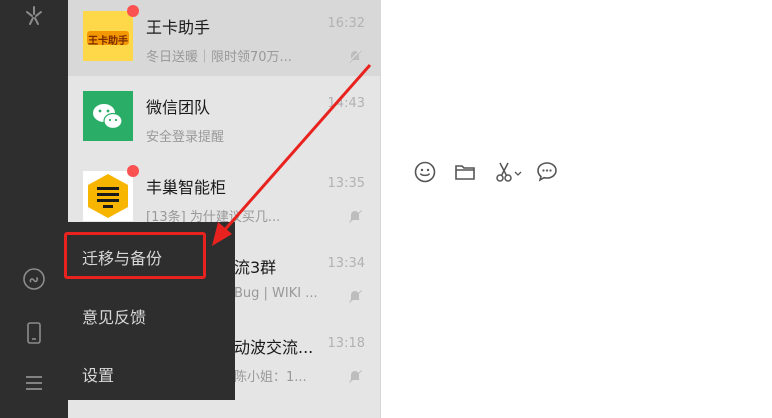  What do you see at coordinates (111, 33) in the screenshot?
I see `wangka-avatar: 王卡助手` at bounding box center [111, 33].